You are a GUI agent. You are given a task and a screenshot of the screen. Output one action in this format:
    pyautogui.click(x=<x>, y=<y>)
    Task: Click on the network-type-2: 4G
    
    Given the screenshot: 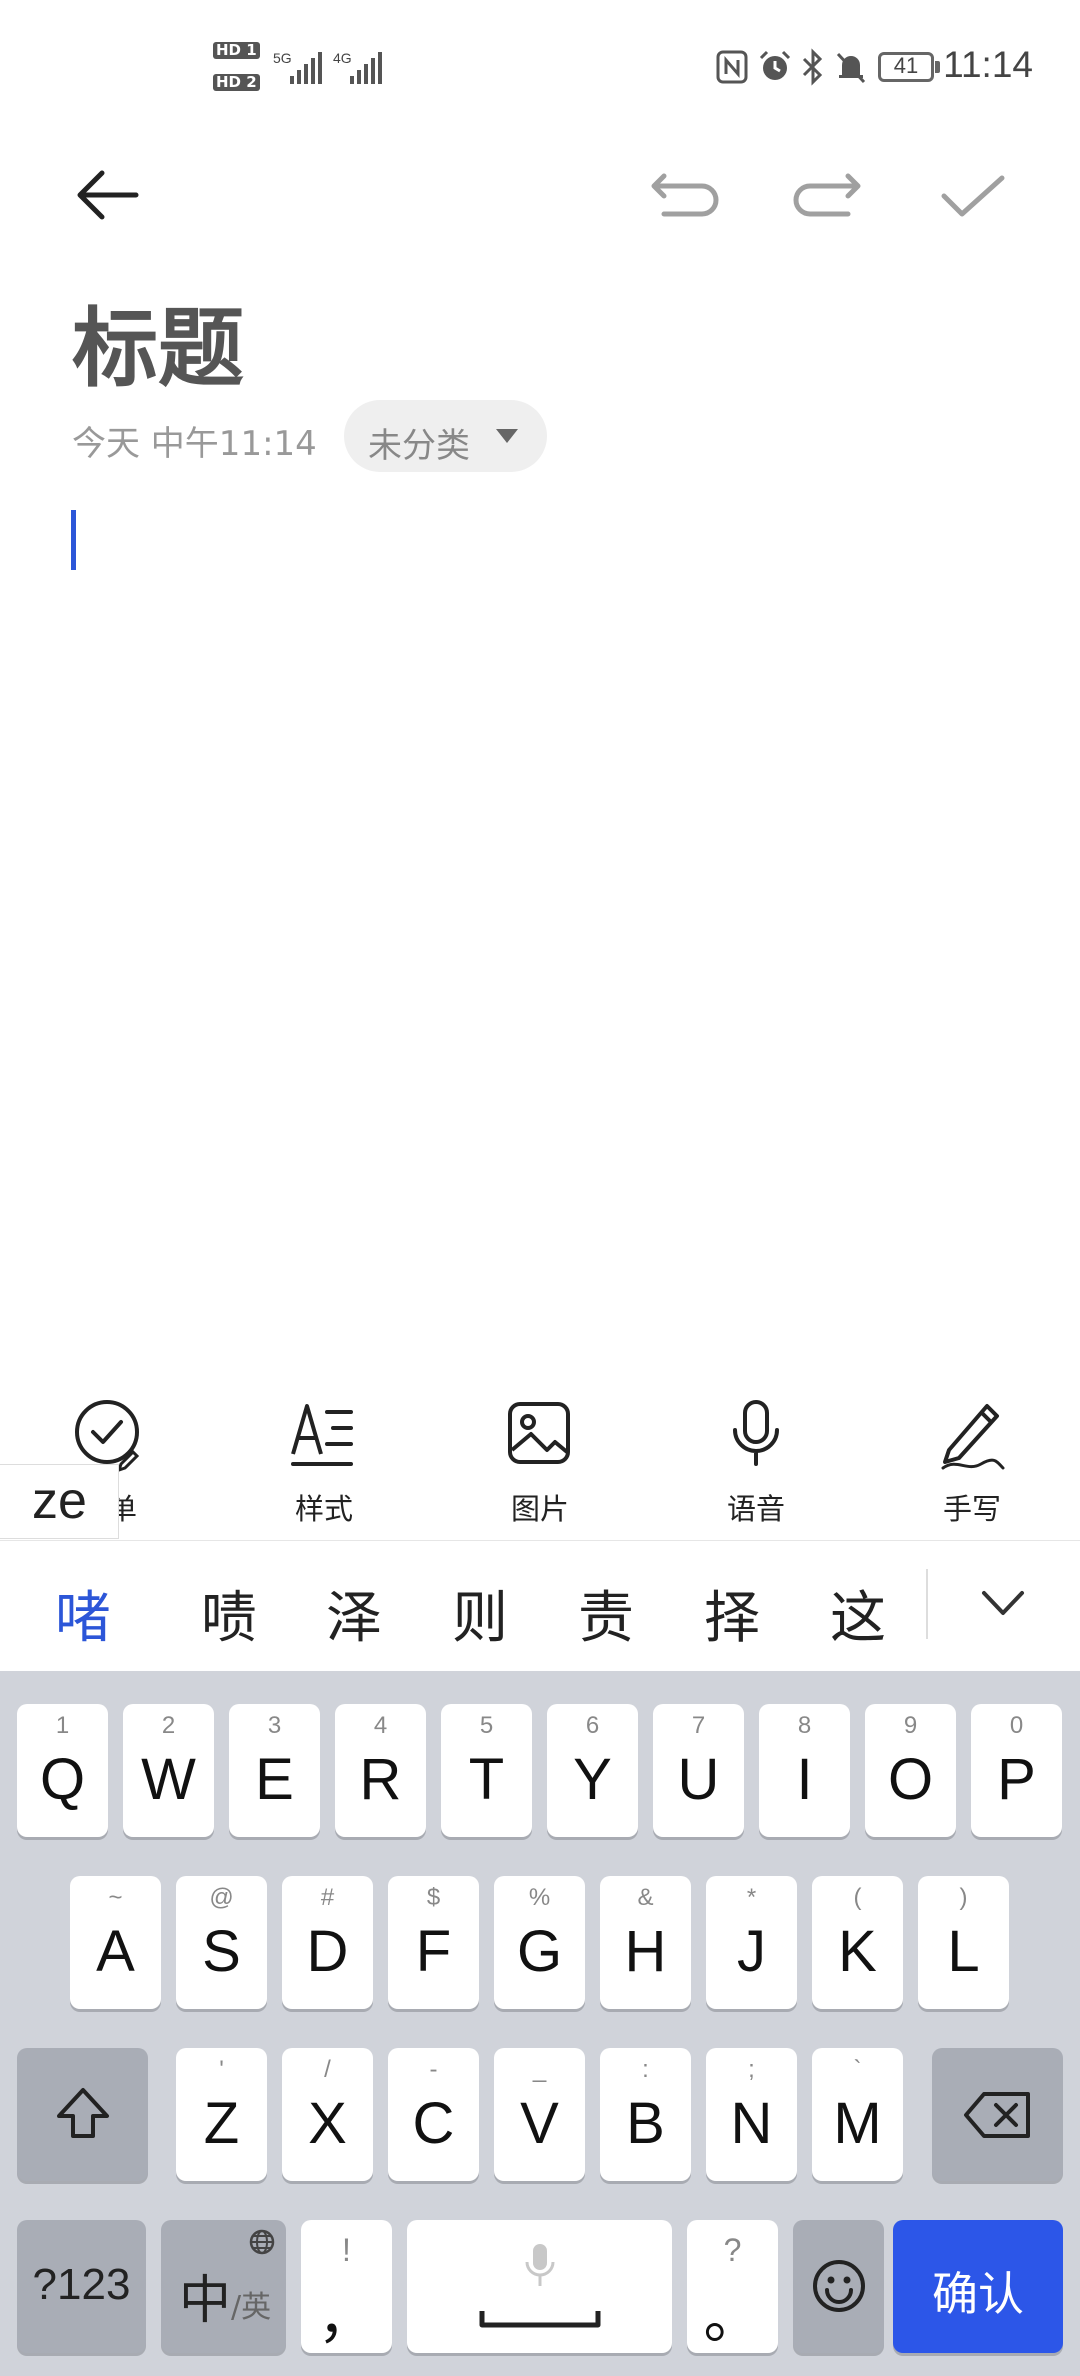 What is the action you would take?
    pyautogui.click(x=342, y=58)
    